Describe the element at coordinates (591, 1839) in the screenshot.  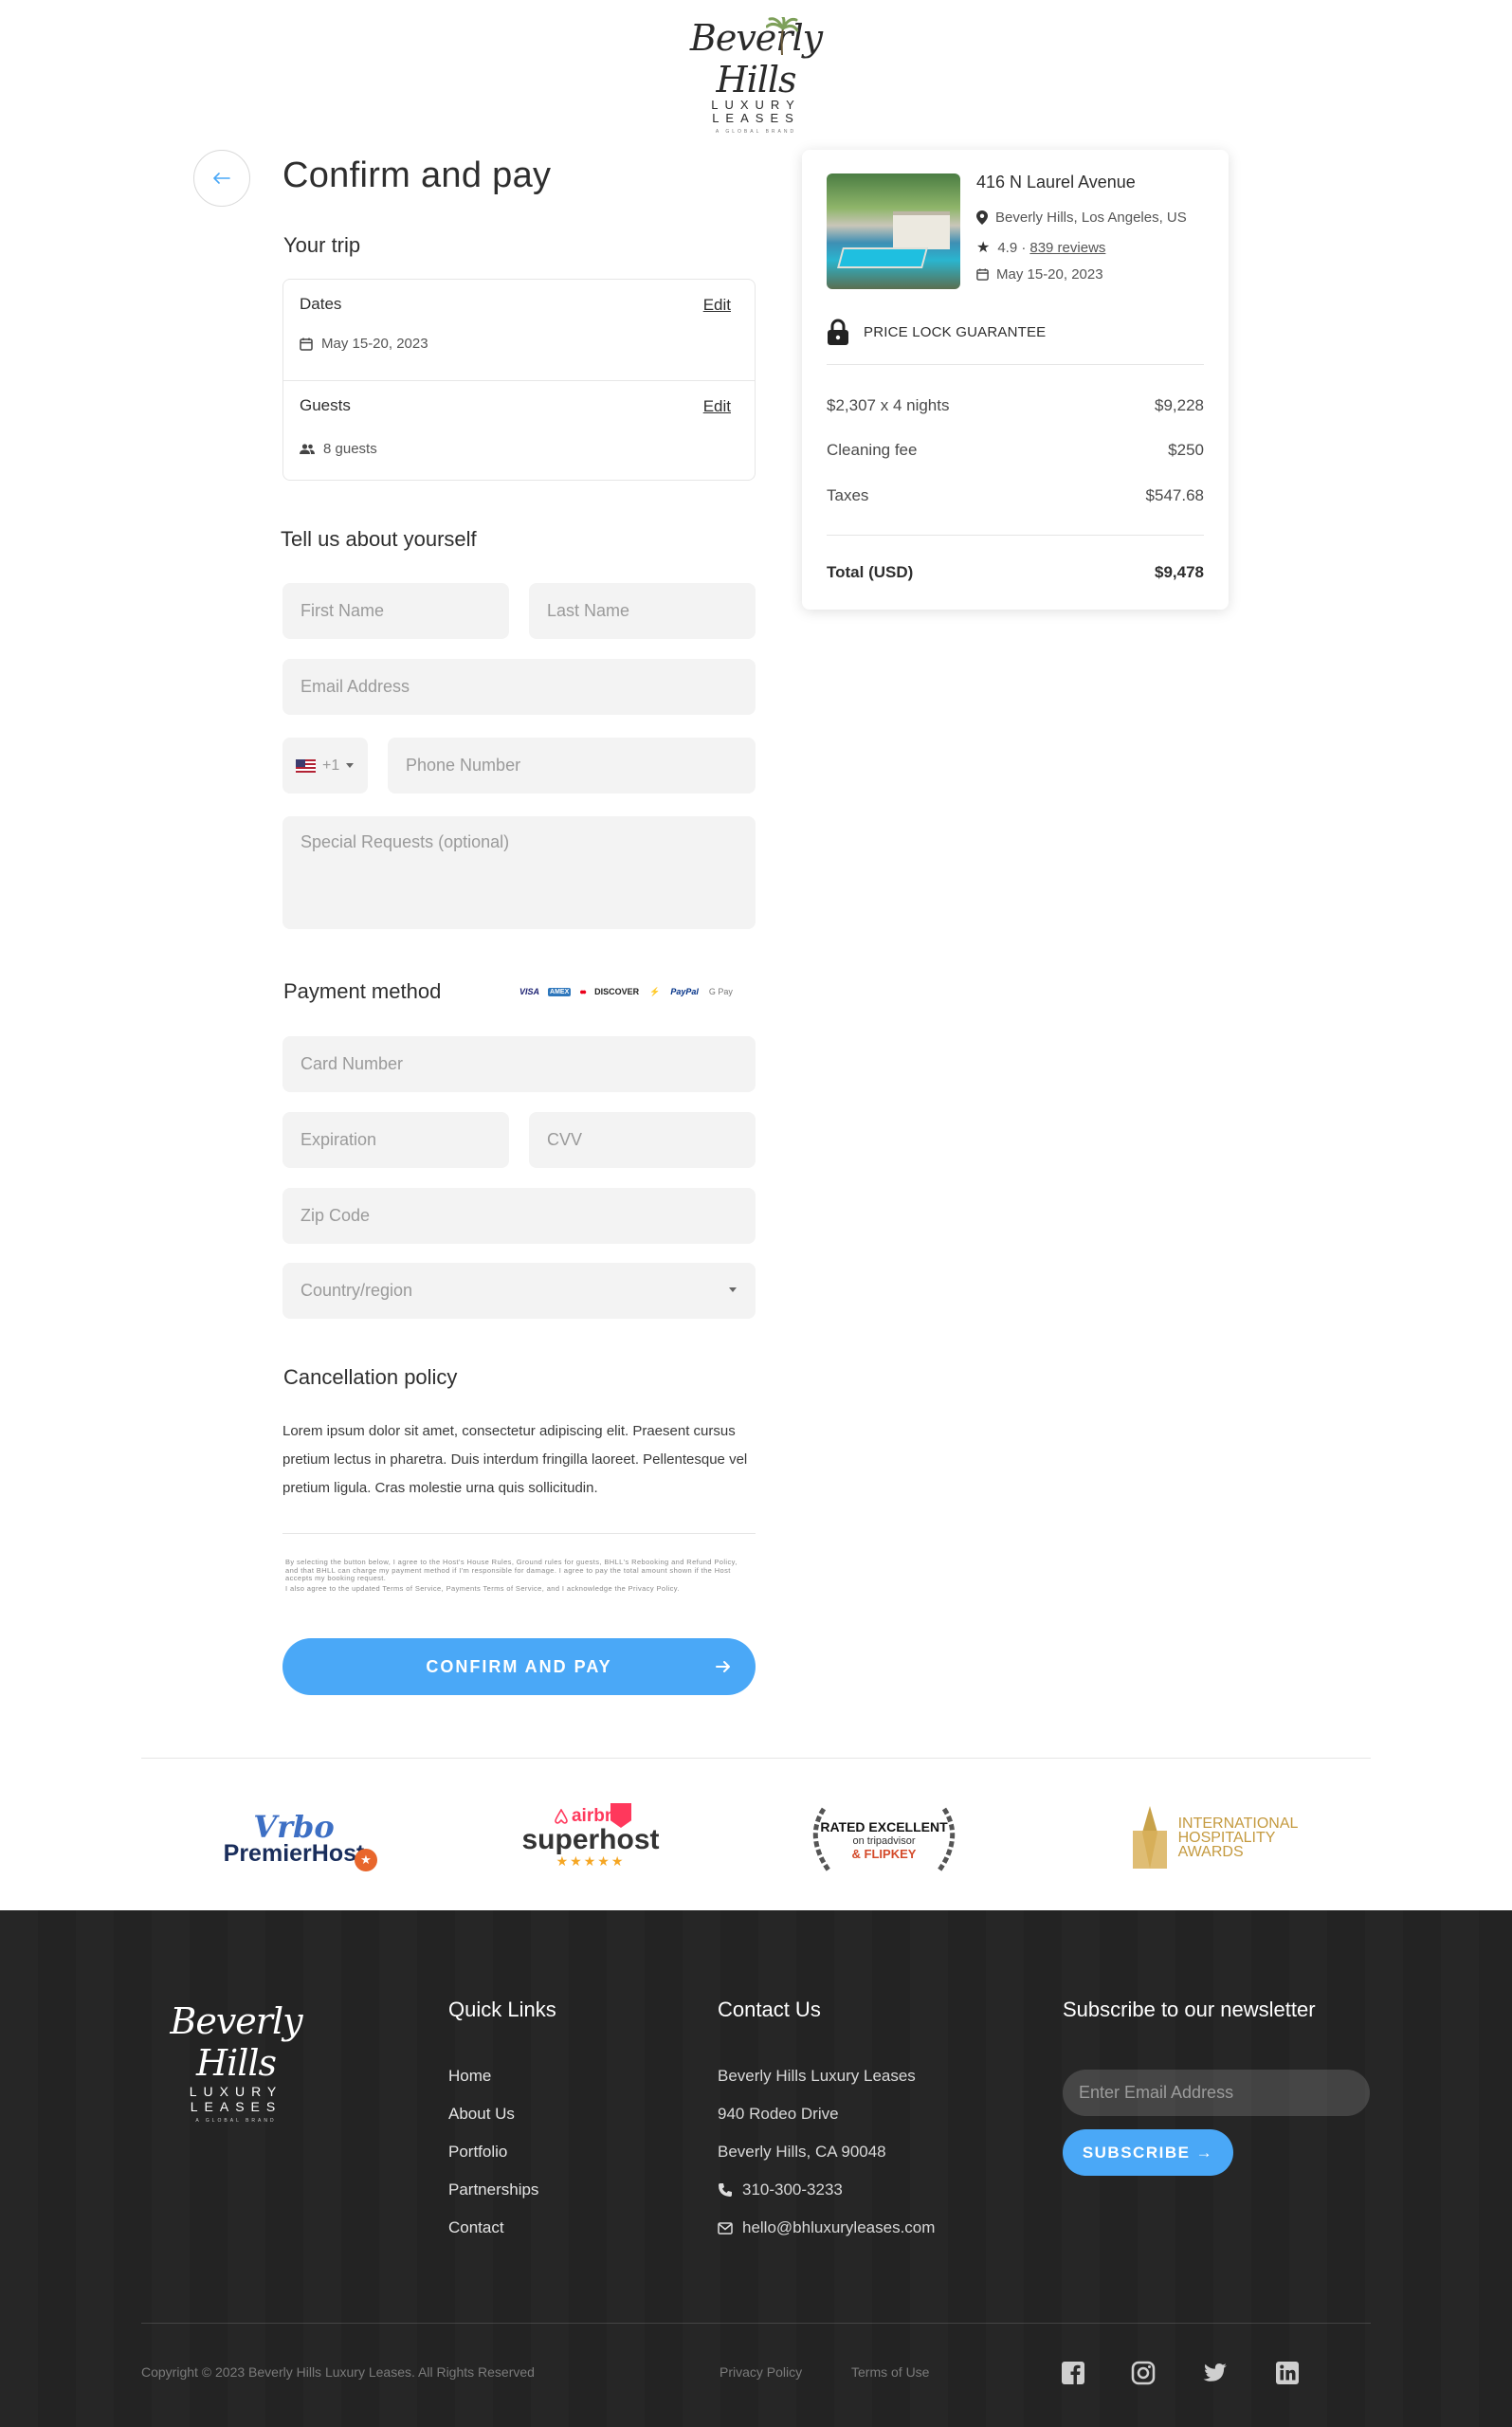
I see `superhost-text: superhost` at that location.